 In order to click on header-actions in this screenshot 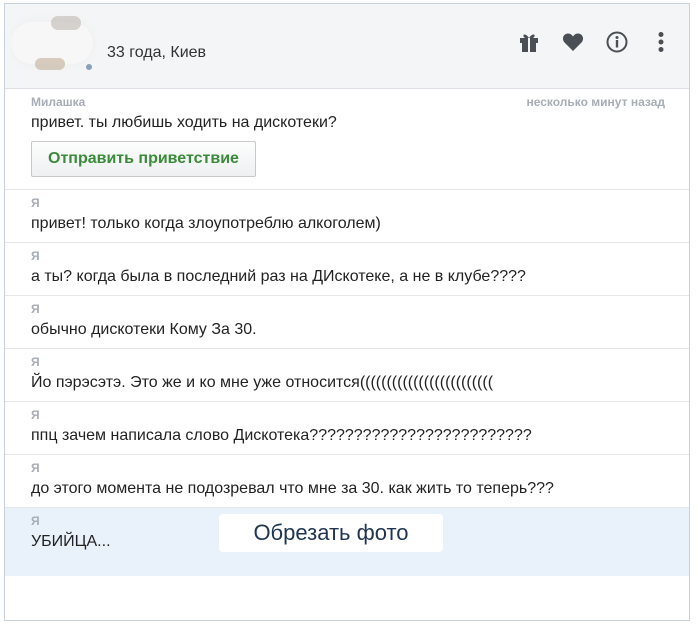, I will do `click(595, 42)`.